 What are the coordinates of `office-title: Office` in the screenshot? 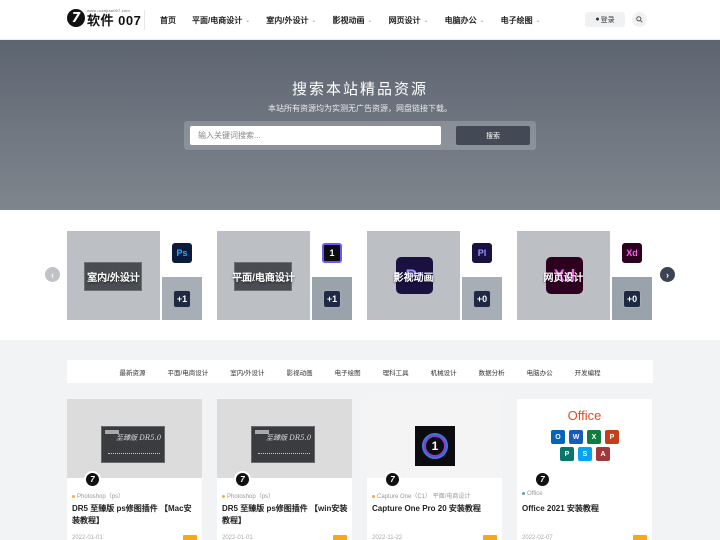 It's located at (584, 415).